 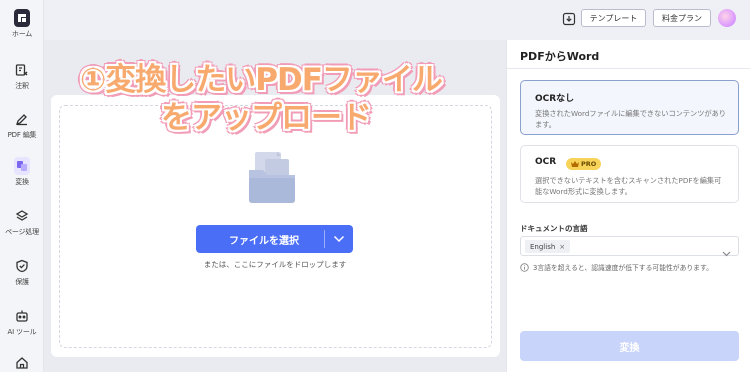 I want to click on convert-button: 変換, so click(x=629, y=346).